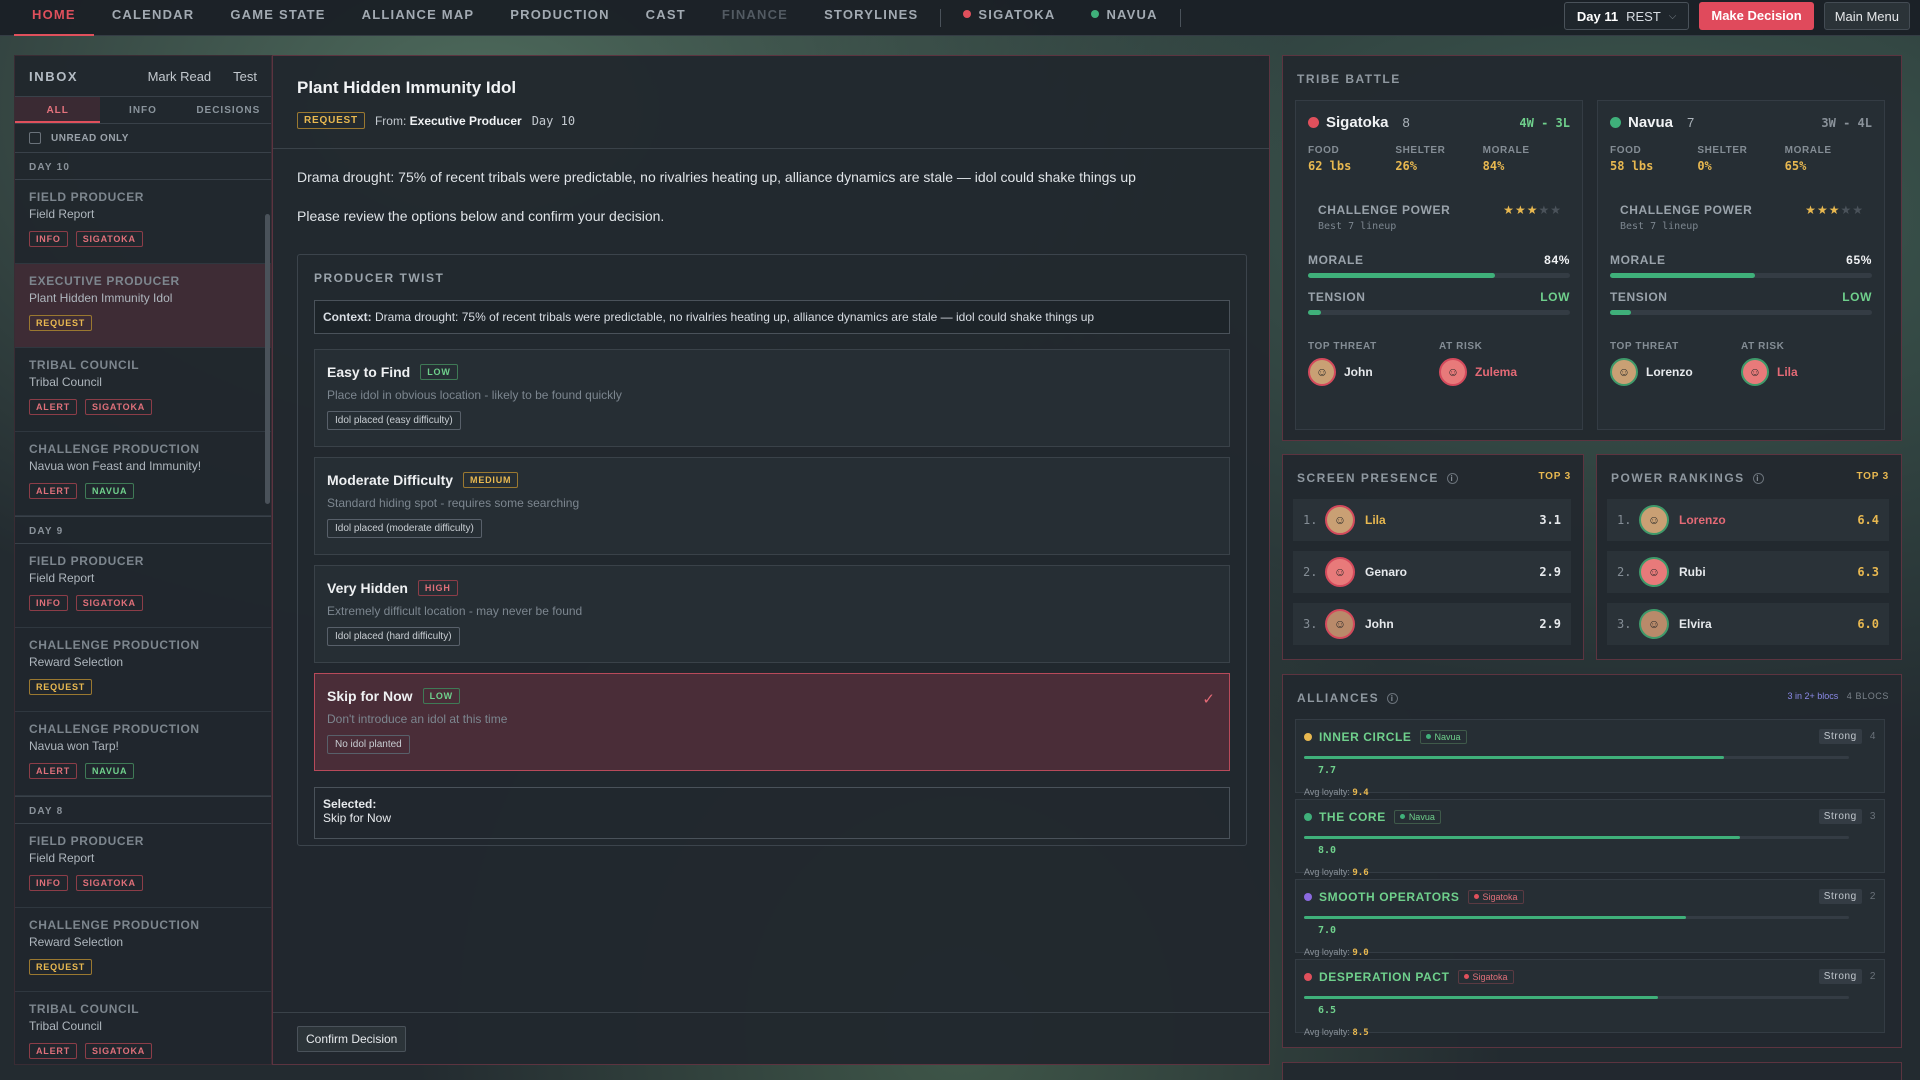  I want to click on message-sender: FIELD PRODUCER, so click(87, 561).